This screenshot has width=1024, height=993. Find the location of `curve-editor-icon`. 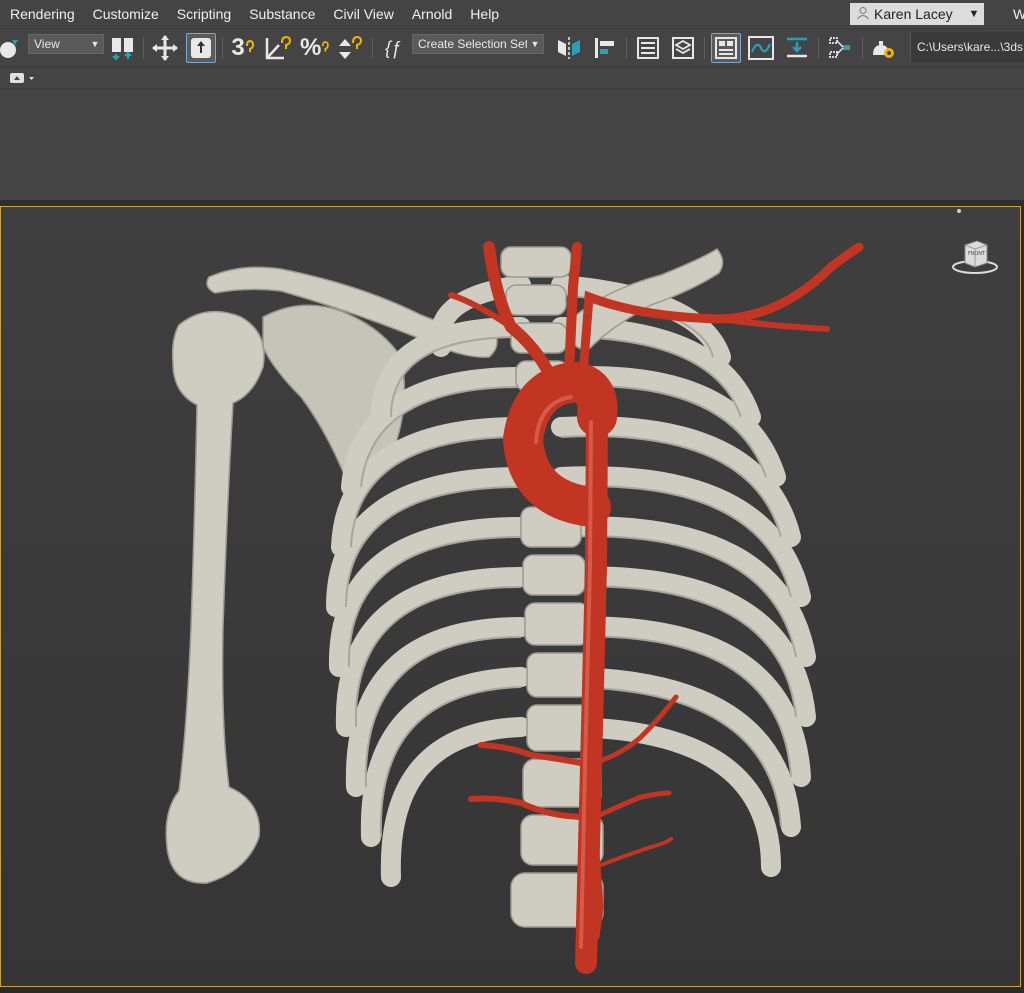

curve-editor-icon is located at coordinates (761, 48).